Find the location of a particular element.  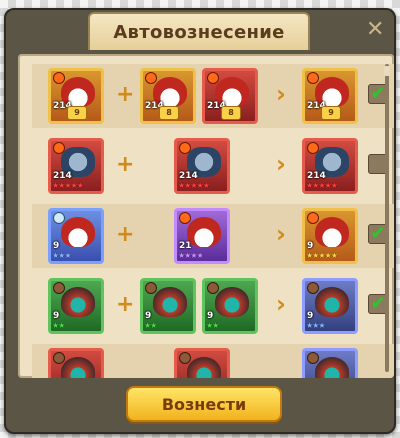

source-hero-card is located at coordinates (76, 363).